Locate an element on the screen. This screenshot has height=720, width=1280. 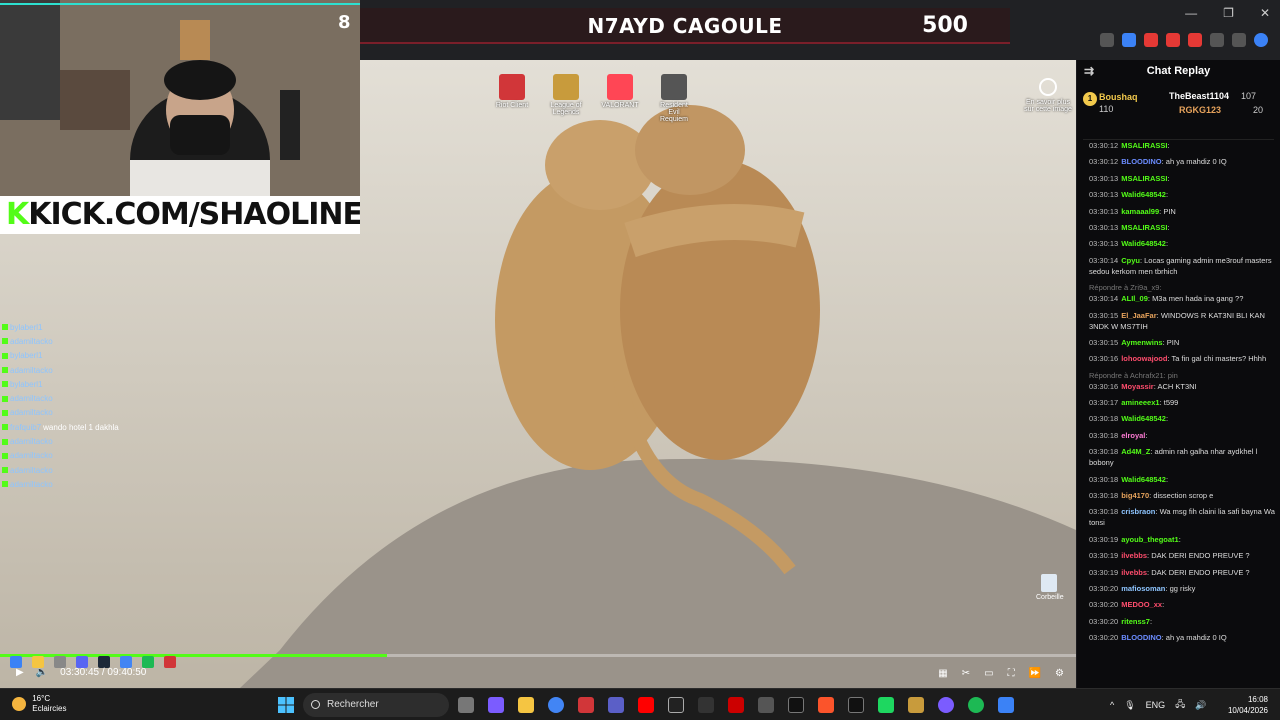
task-view-icon is located at coordinates (466, 705).